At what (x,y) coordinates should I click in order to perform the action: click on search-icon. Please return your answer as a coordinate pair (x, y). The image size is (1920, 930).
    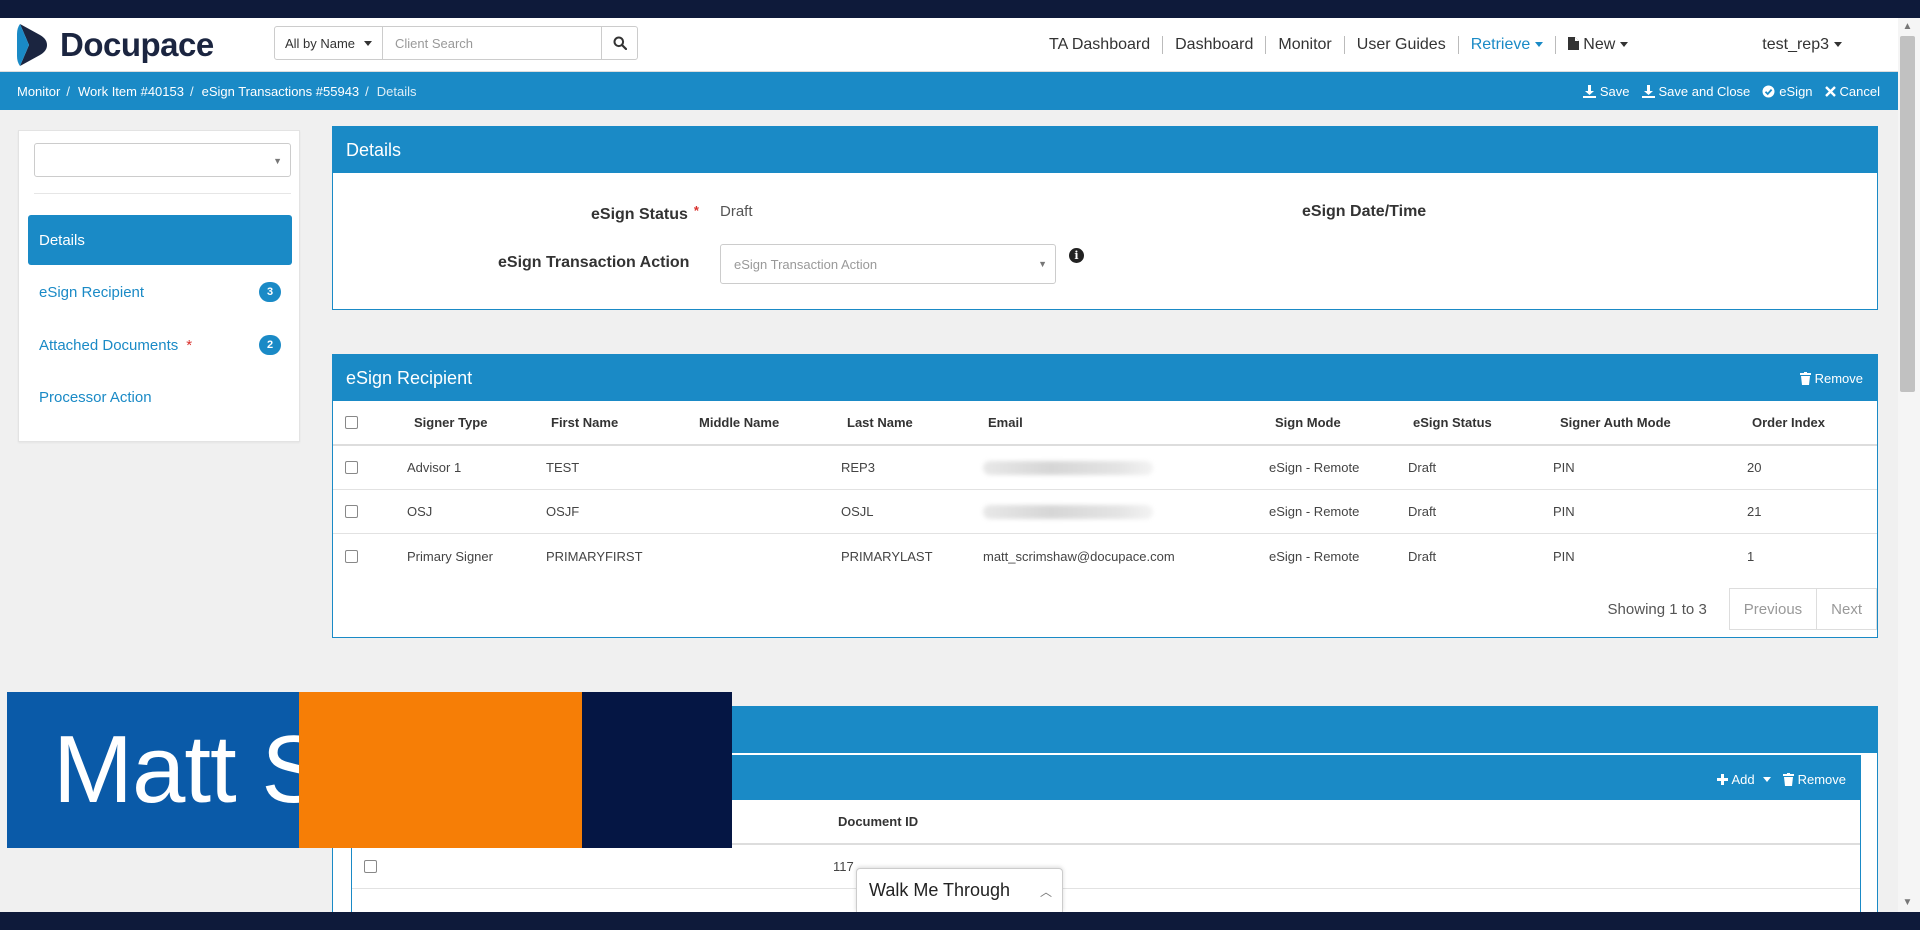
    Looking at the image, I should click on (620, 43).